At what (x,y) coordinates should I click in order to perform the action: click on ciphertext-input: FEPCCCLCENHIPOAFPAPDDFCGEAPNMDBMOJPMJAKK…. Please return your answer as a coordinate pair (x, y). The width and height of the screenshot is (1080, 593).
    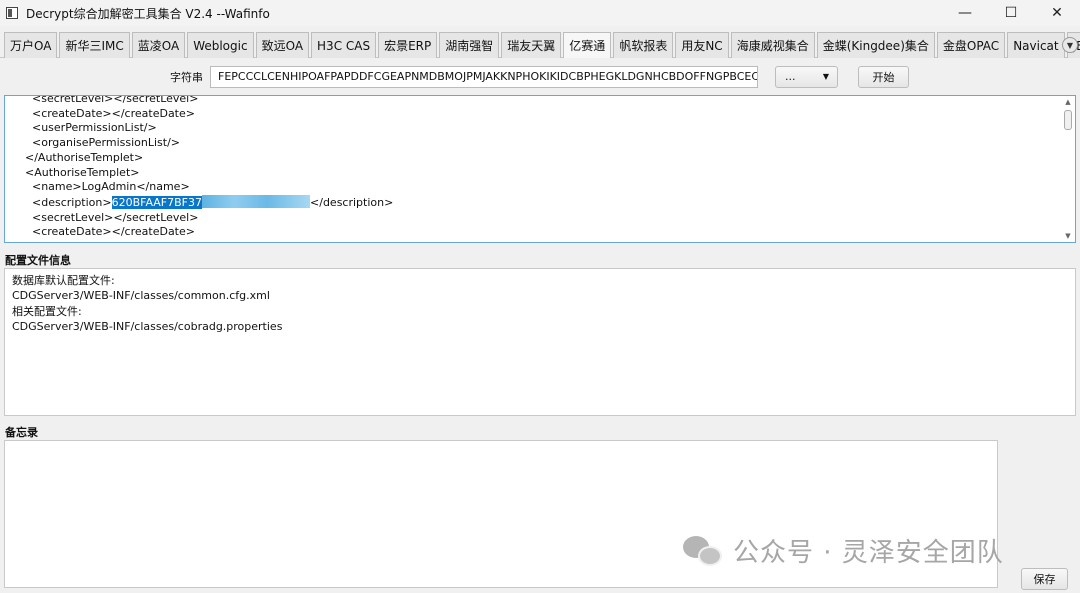
    Looking at the image, I should click on (484, 77).